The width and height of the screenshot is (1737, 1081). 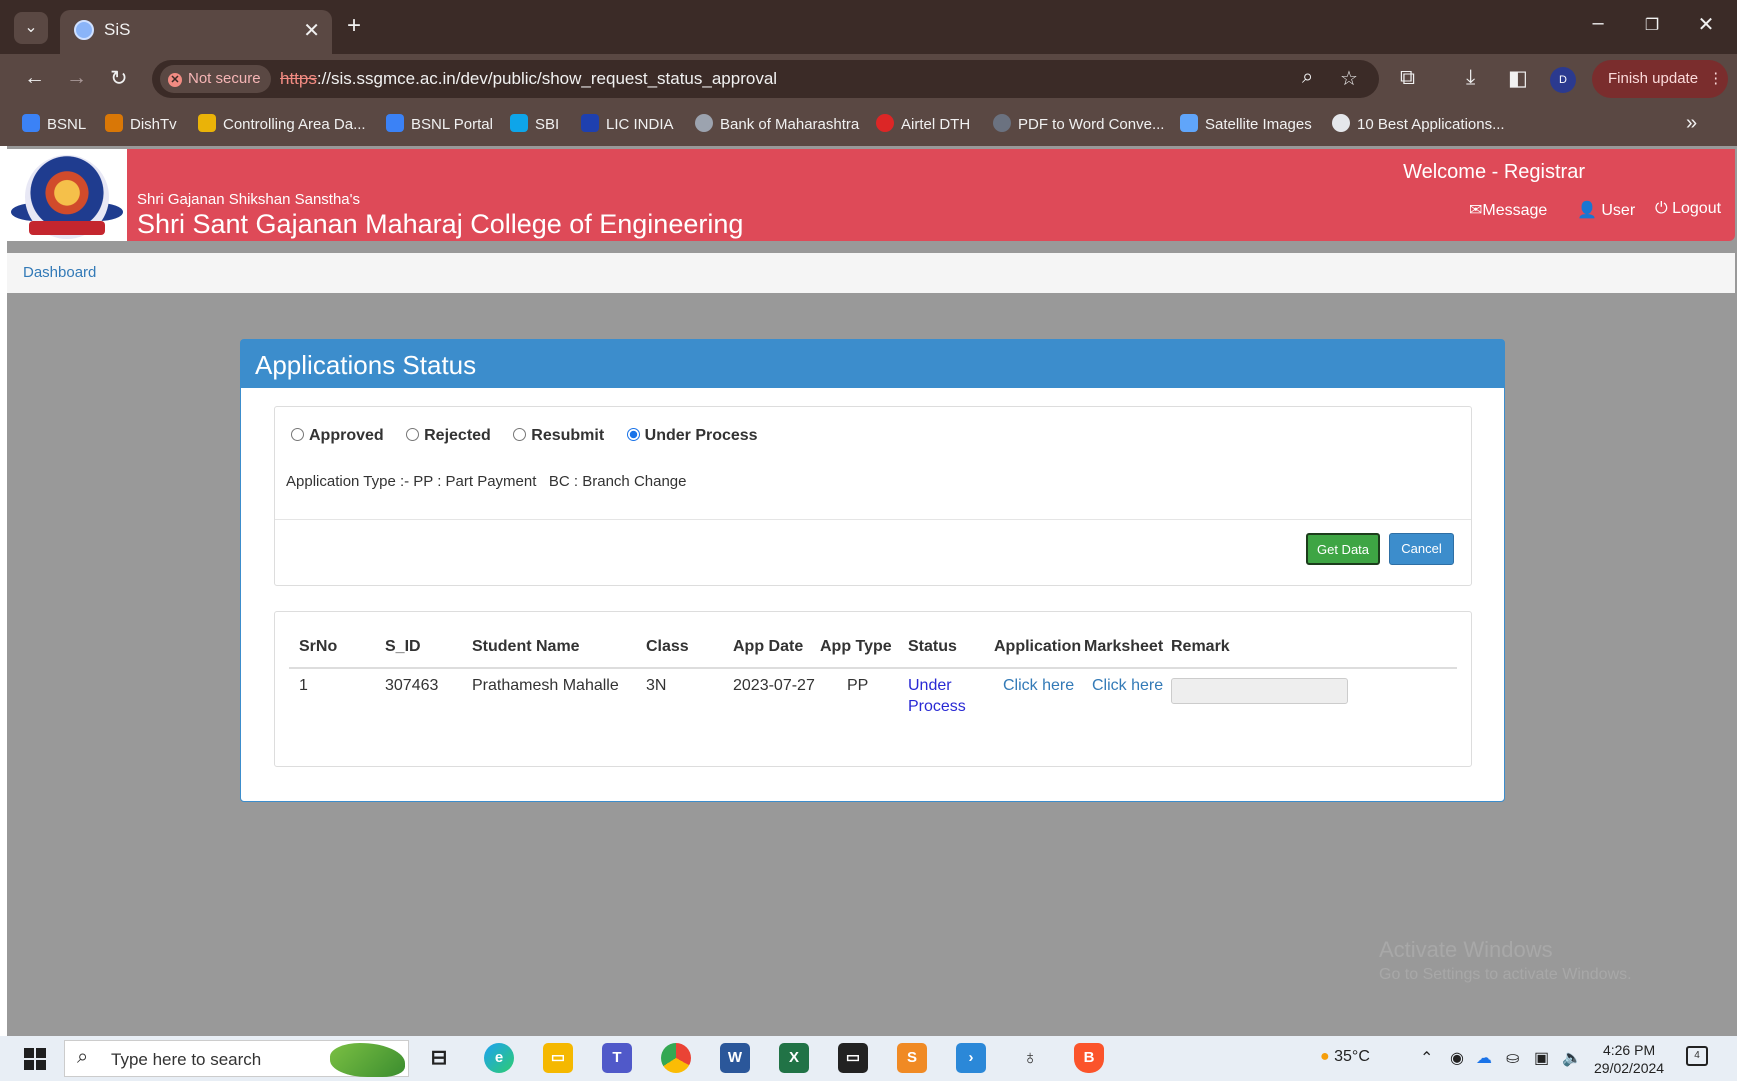 I want to click on cancel-button: Cancel, so click(x=1421, y=549).